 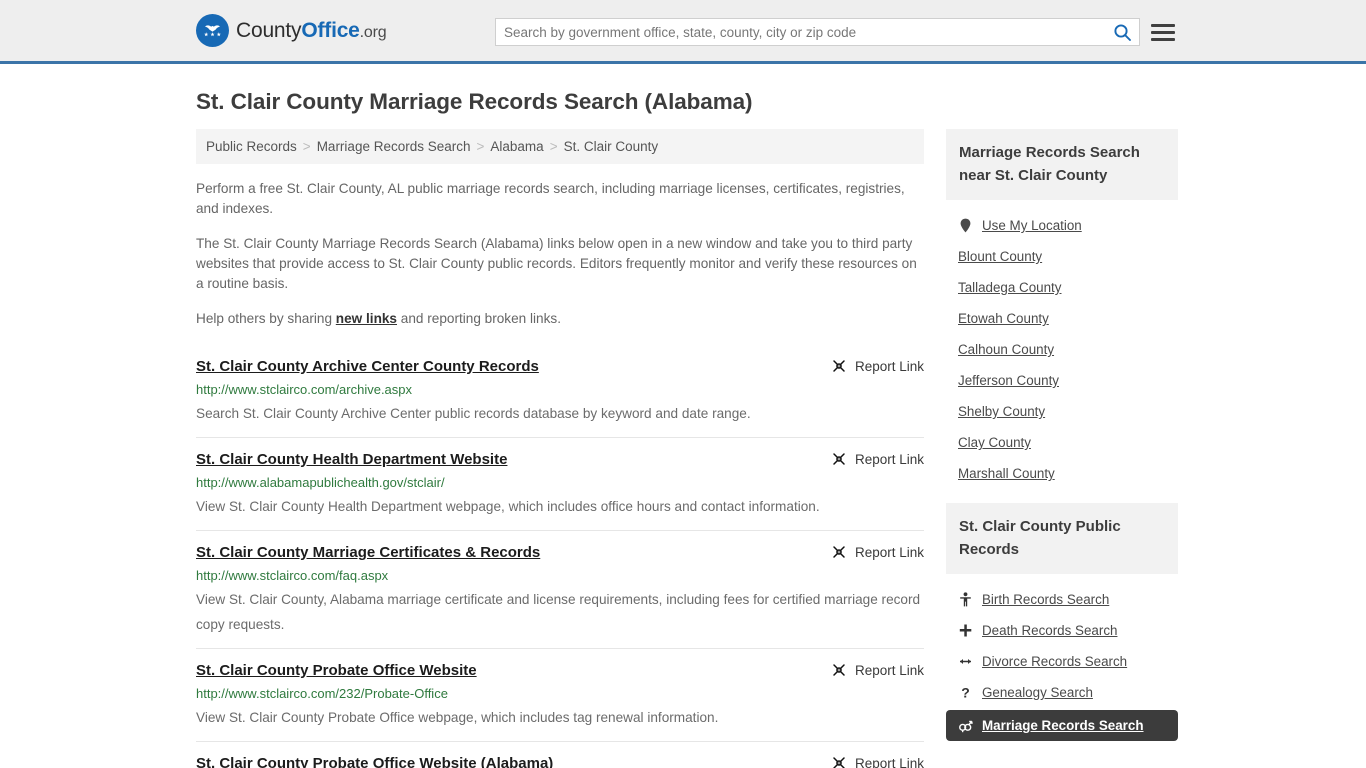 What do you see at coordinates (889, 761) in the screenshot?
I see `report-link-label: Report Link` at bounding box center [889, 761].